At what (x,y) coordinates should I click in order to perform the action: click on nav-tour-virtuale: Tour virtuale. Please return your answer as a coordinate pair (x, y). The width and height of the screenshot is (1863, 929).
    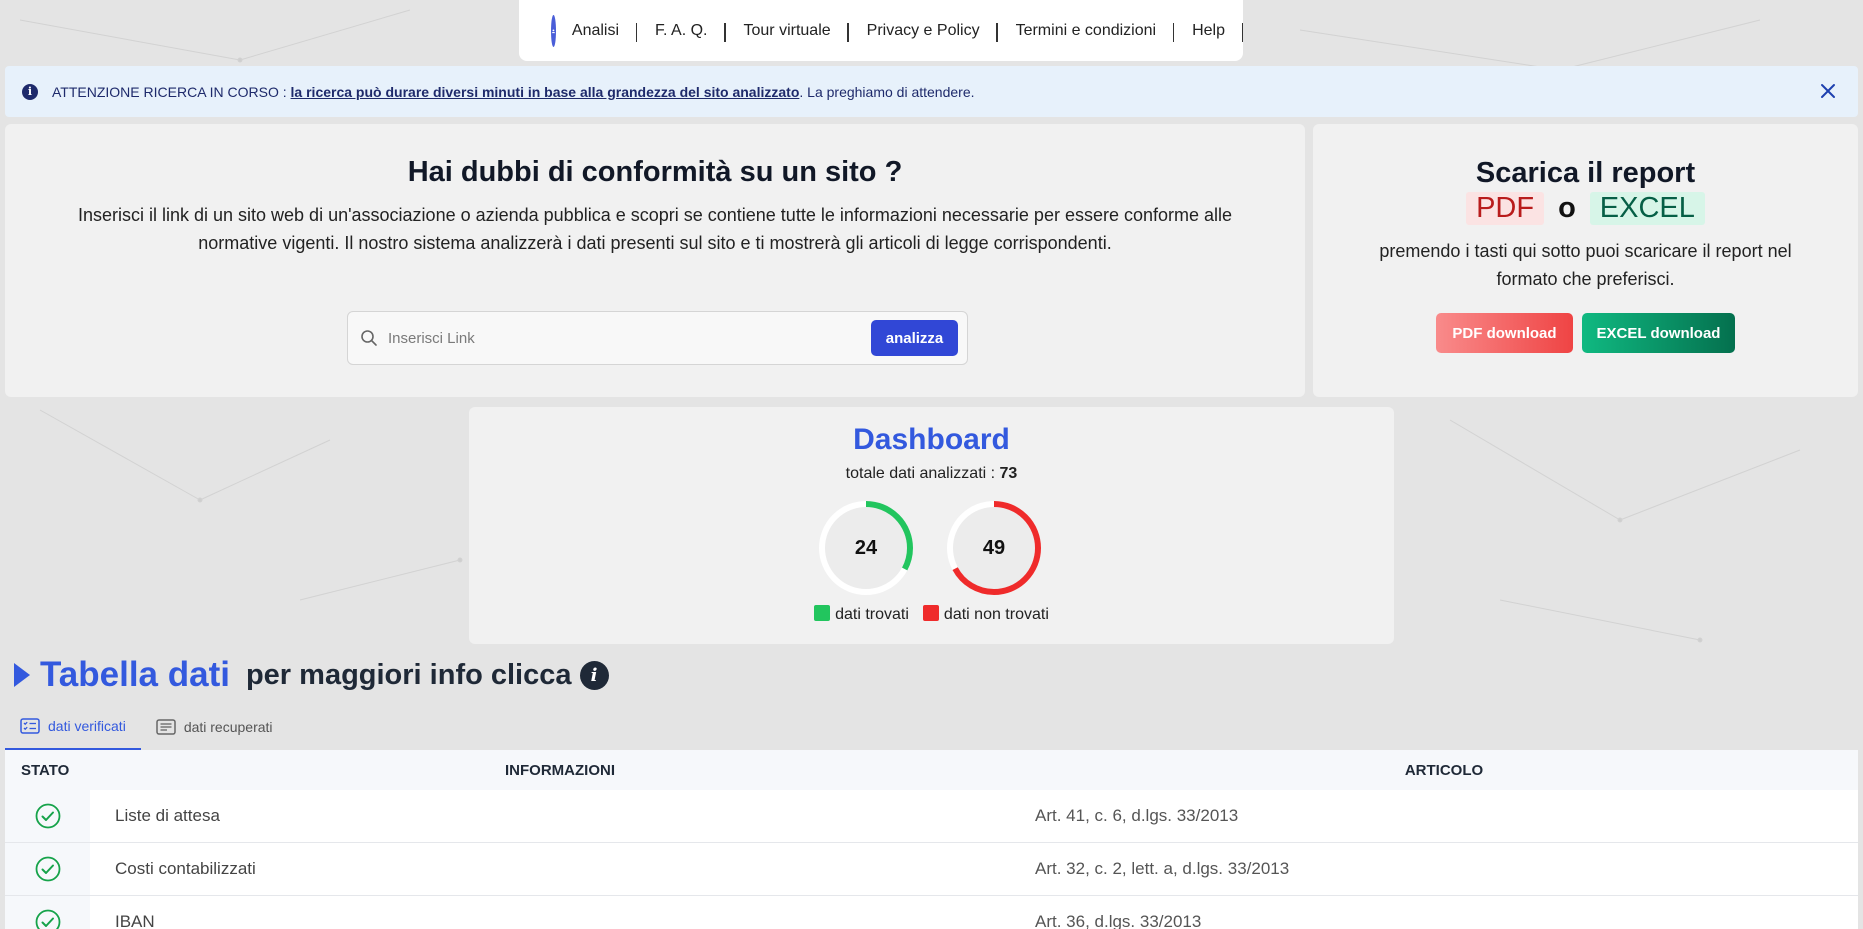
    Looking at the image, I should click on (787, 32).